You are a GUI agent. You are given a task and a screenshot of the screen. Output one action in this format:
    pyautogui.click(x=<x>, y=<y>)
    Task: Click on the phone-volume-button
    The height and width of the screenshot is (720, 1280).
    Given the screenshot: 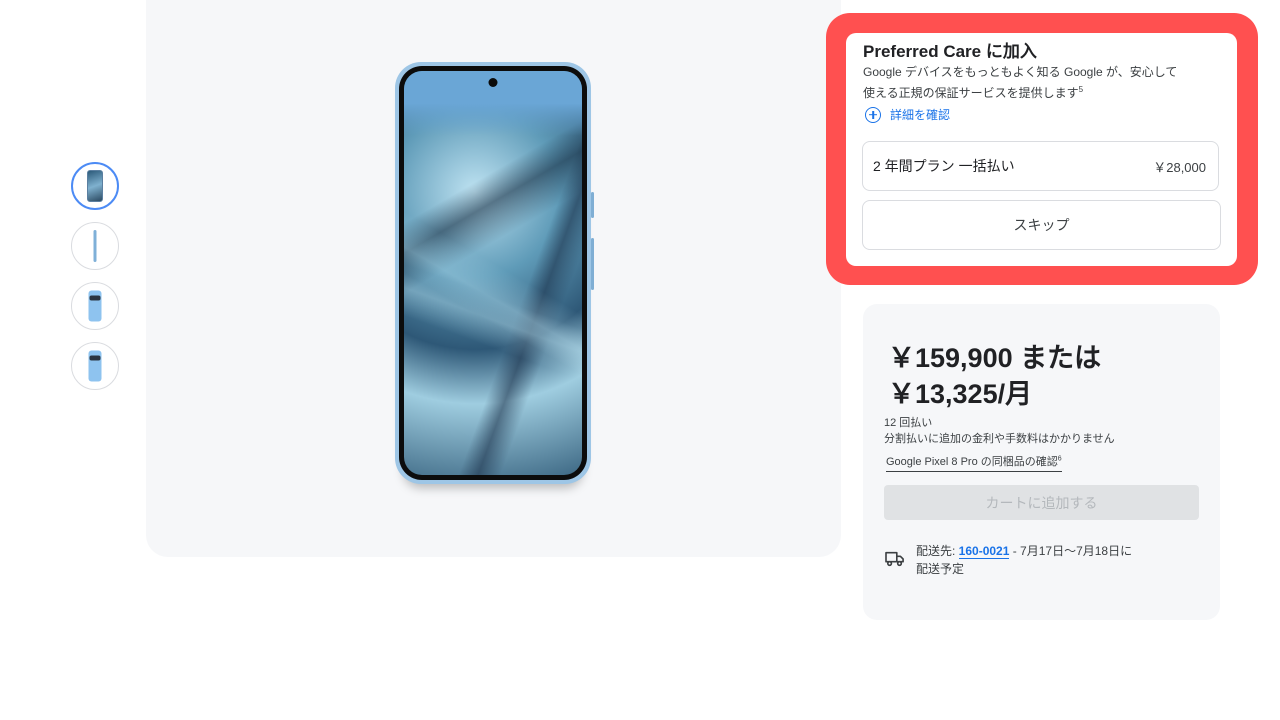 What is the action you would take?
    pyautogui.click(x=592, y=264)
    